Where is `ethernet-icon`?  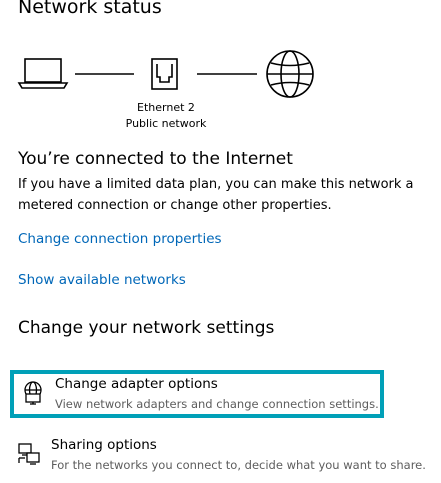 ethernet-icon is located at coordinates (164, 74).